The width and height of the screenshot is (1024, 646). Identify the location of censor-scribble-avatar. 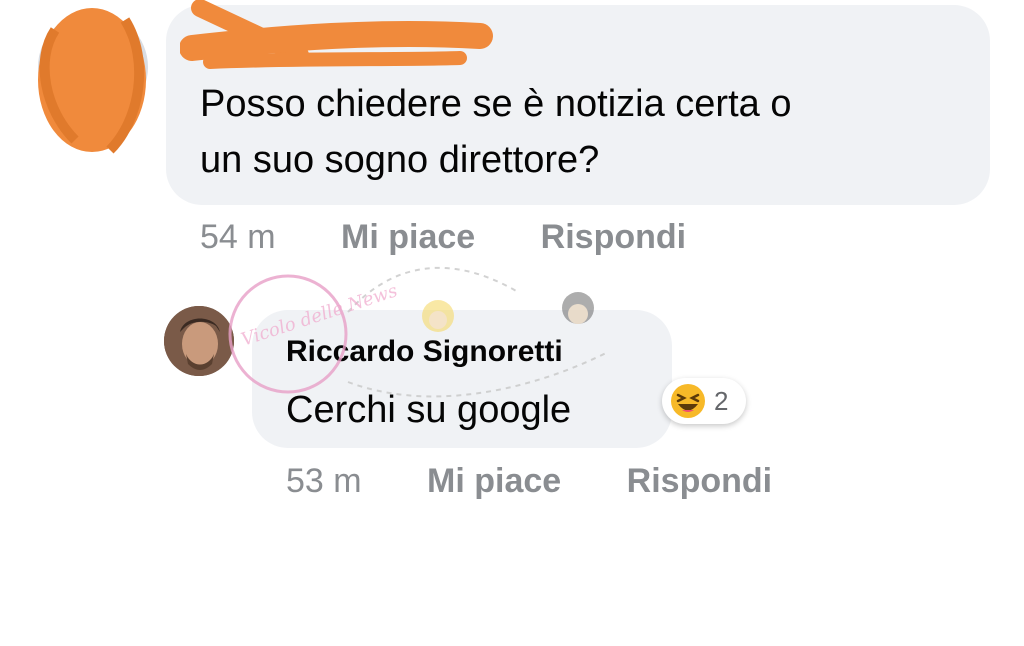
(92, 81).